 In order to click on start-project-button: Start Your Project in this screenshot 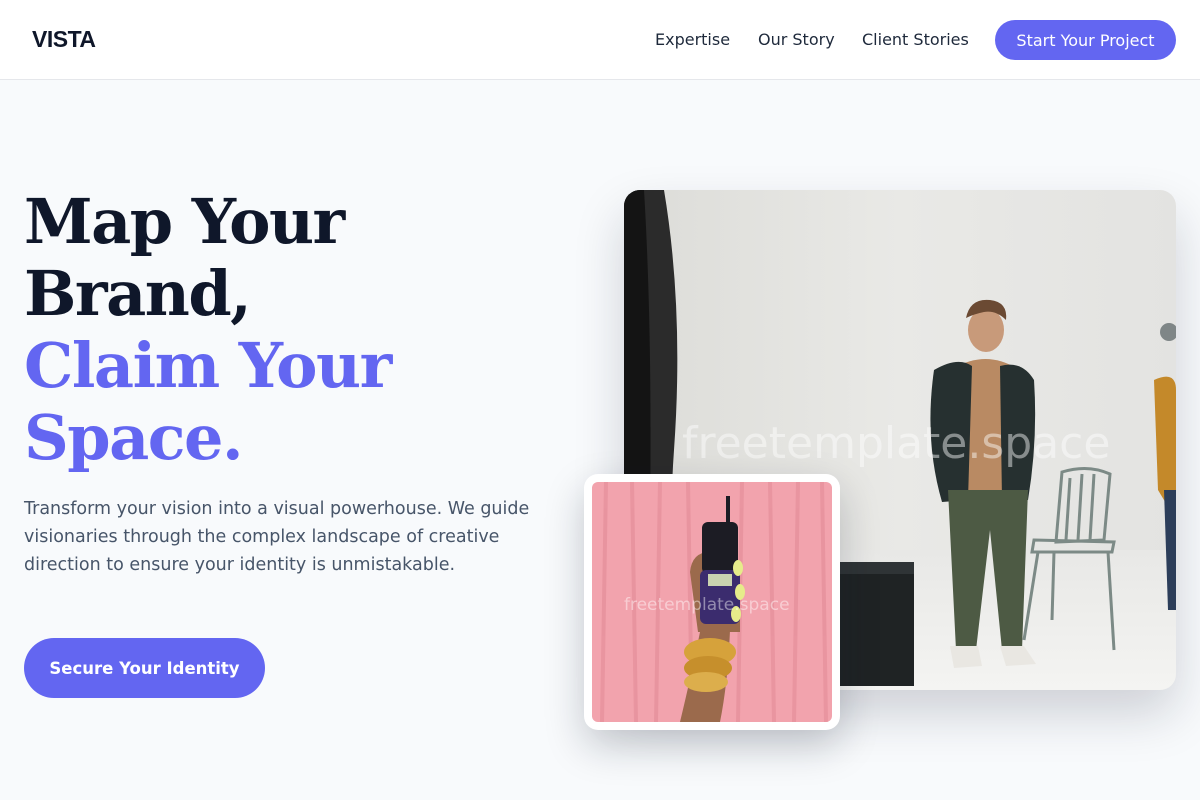, I will do `click(1085, 40)`.